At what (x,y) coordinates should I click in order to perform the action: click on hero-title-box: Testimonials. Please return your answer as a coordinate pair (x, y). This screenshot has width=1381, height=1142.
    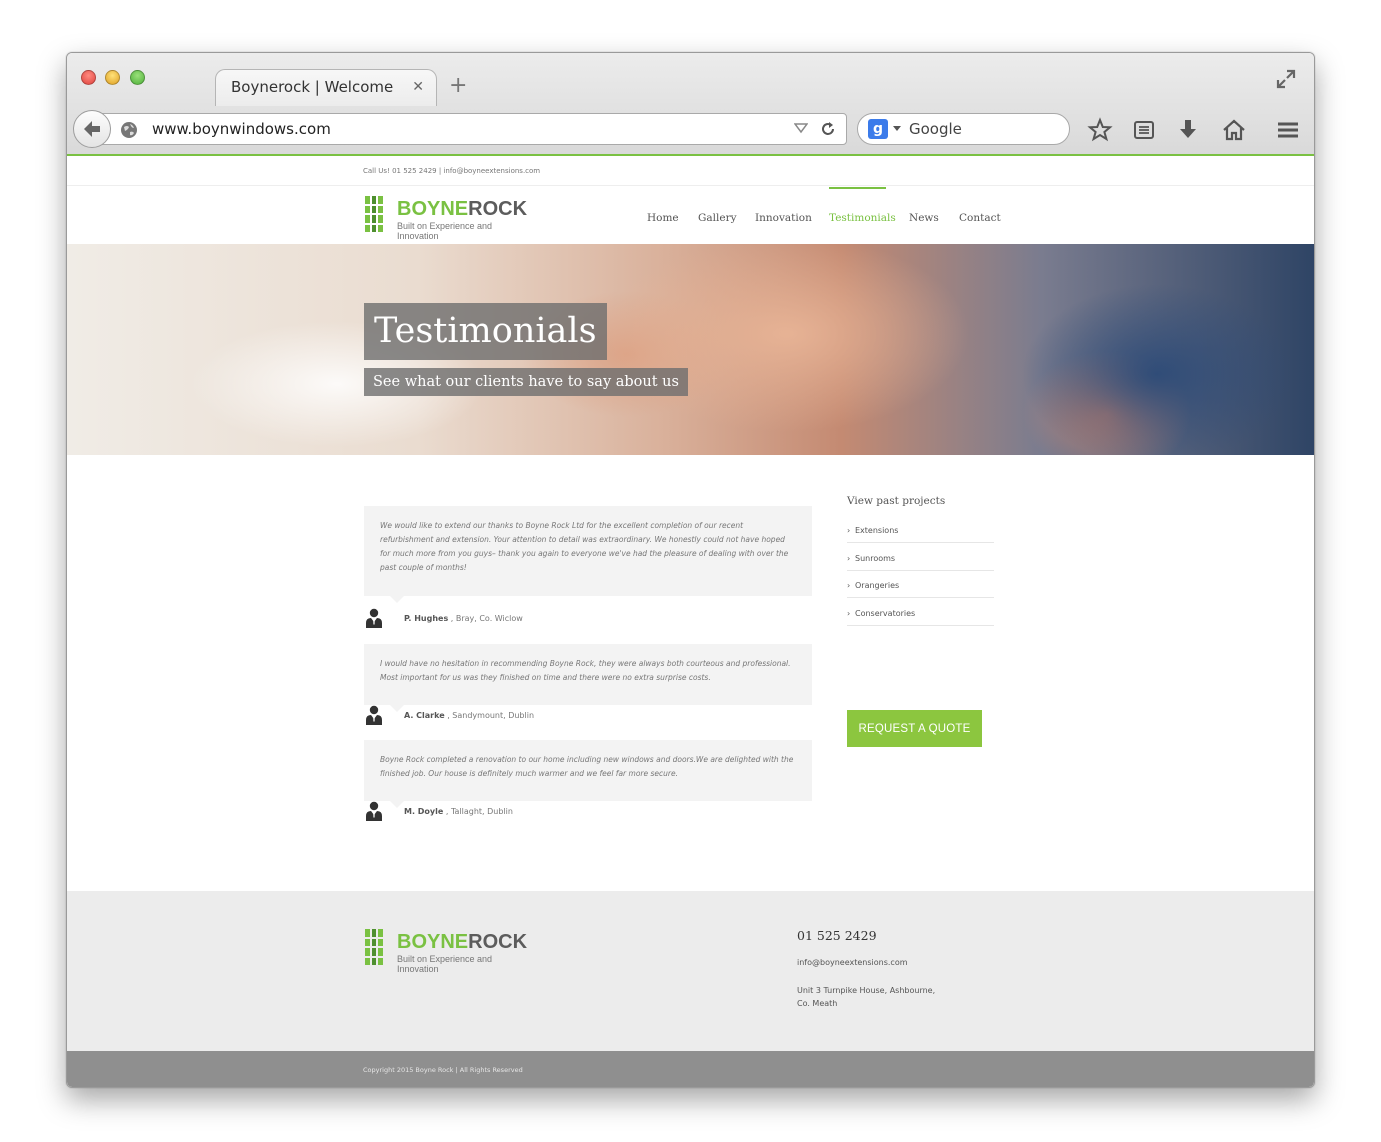
    Looking at the image, I should click on (485, 331).